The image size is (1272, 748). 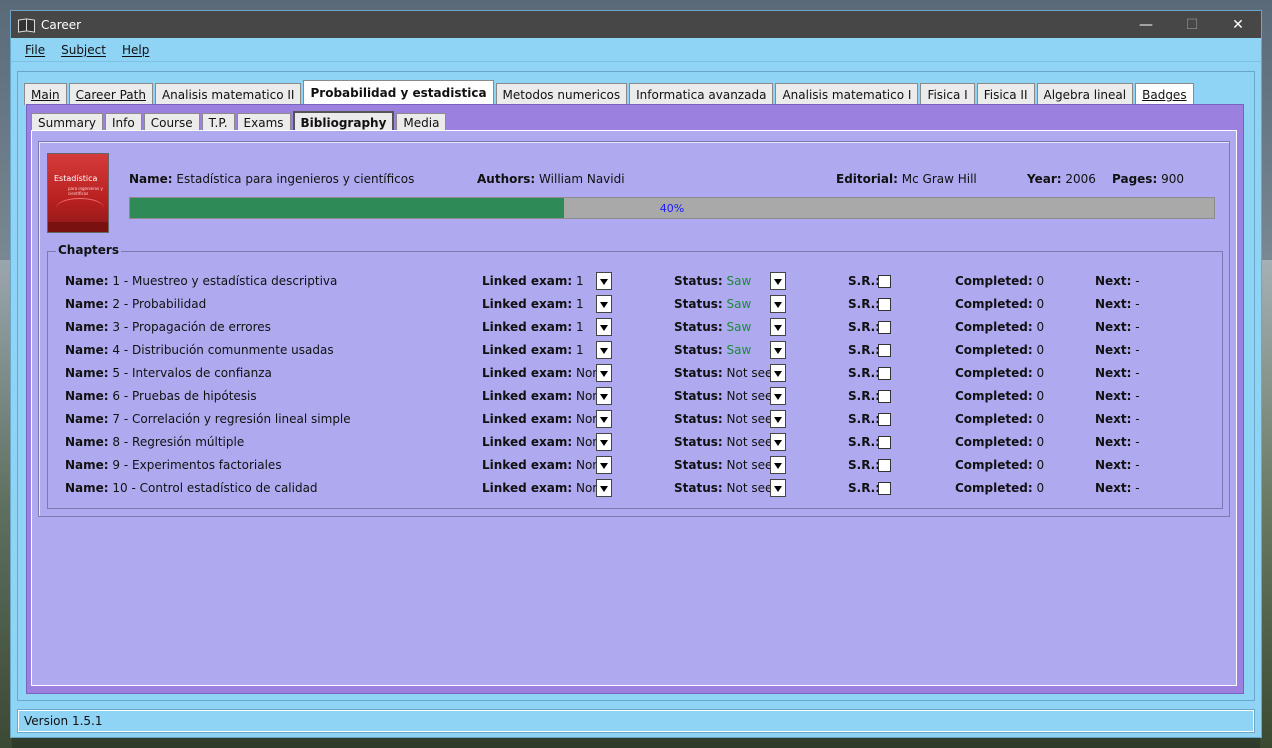 What do you see at coordinates (1238, 24) in the screenshot?
I see `close-button: ✕` at bounding box center [1238, 24].